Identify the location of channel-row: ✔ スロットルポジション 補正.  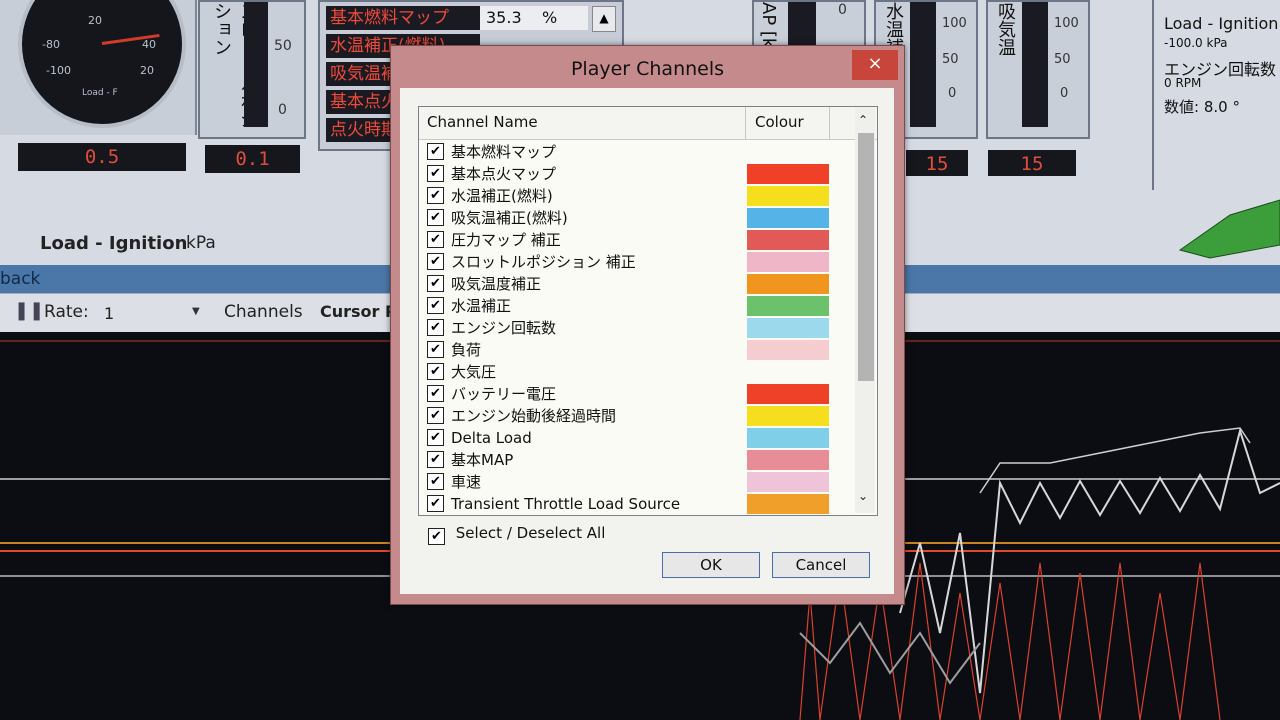
(635, 262).